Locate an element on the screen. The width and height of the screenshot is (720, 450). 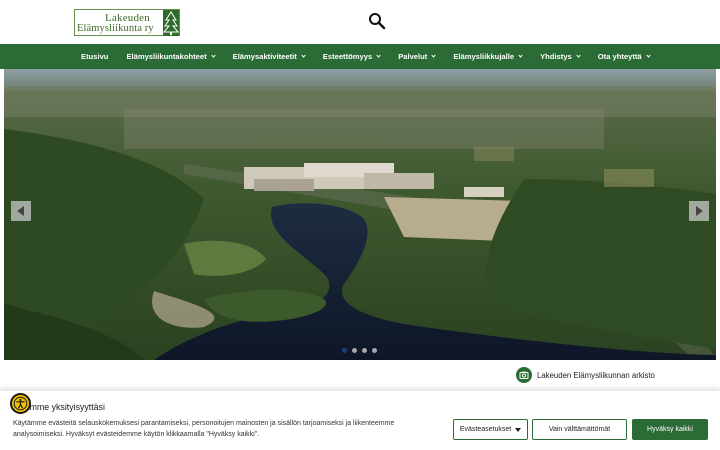
nav-item-etusivu: Etusivu is located at coordinates (94, 56).